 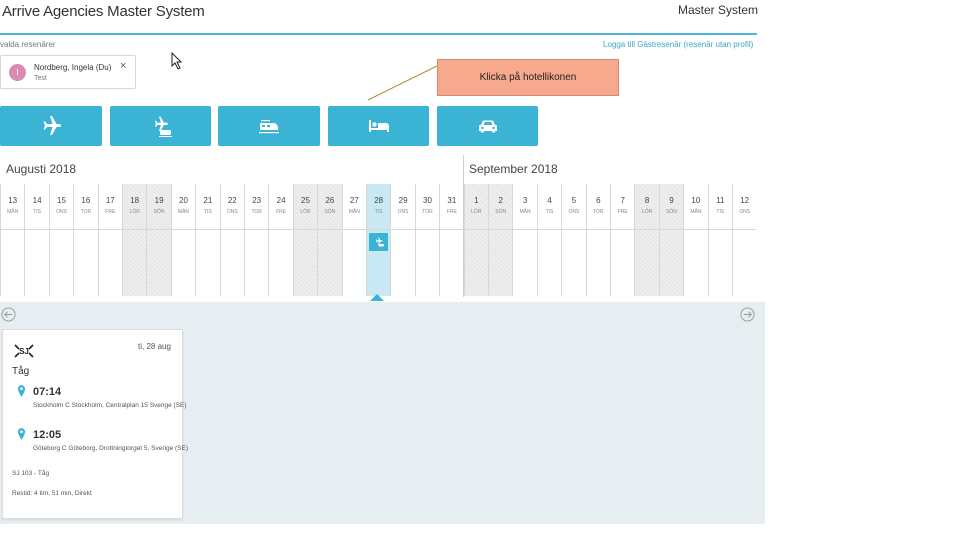 I want to click on calendar-day-header: 16 TOR, so click(x=86, y=207).